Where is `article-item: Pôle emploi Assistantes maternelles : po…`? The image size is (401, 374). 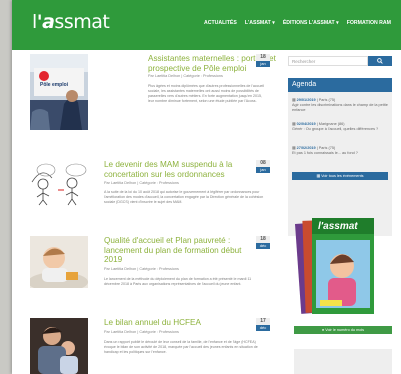
article-item: Pôle emploi Assistantes maternelles : po… is located at coordinates (155, 94).